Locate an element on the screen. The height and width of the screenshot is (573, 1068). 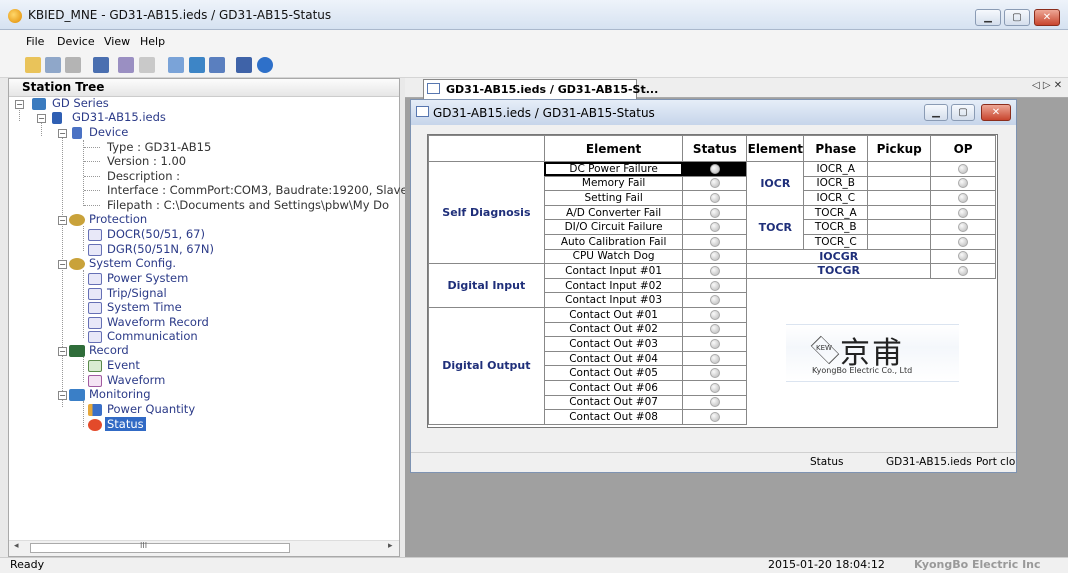
tab-navigation-icons: ◁ ▷ ✕ is located at coordinates (1047, 85).